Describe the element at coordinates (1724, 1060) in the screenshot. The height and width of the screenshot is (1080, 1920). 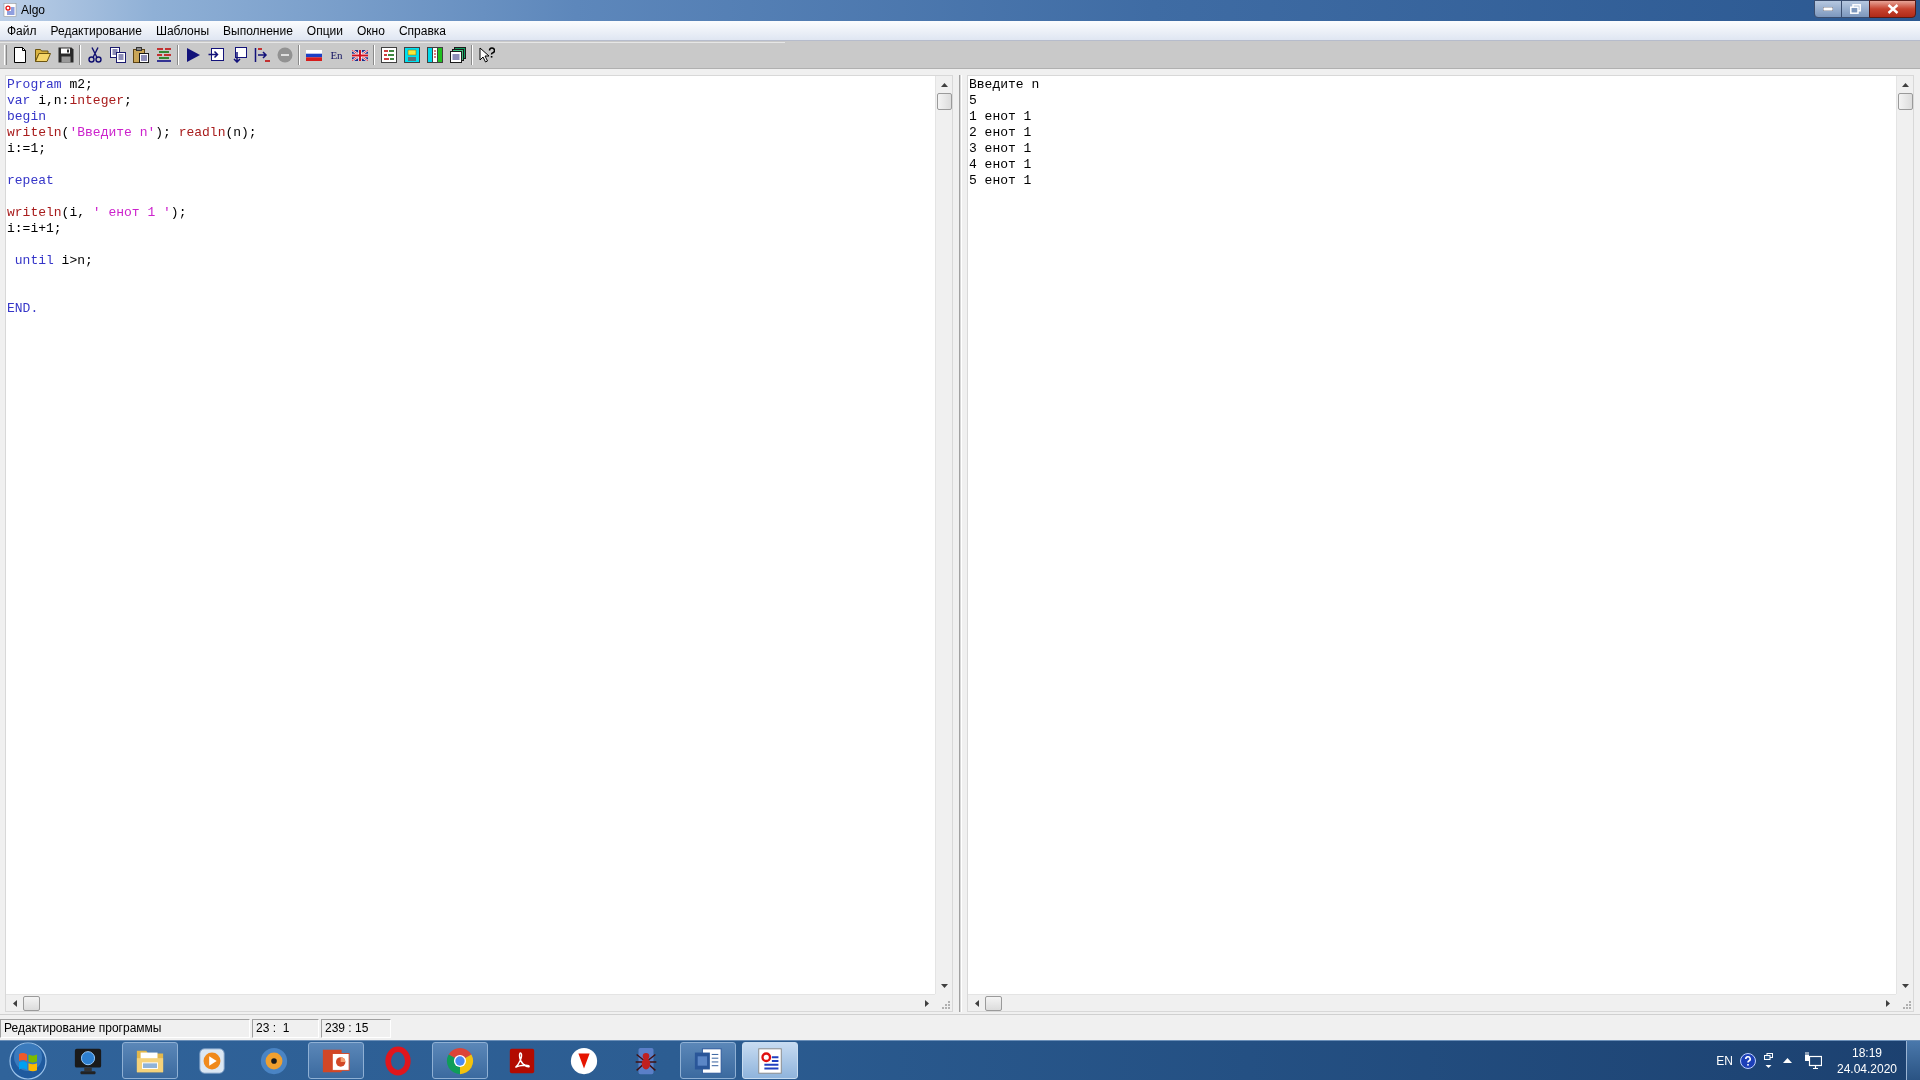
I see `language-indicator: EN` at that location.